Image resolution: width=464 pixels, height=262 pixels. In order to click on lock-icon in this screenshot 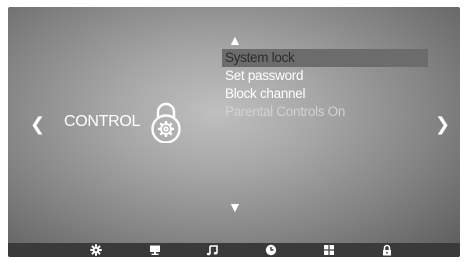, I will do `click(387, 250)`.